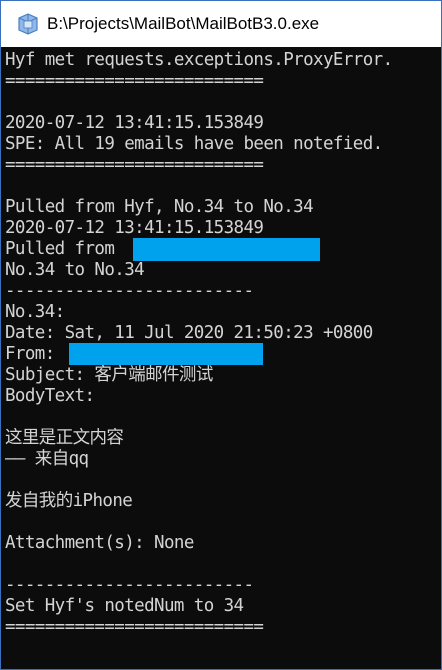 The height and width of the screenshot is (670, 442). I want to click on console-line: 发自我的iPhone, so click(69, 501).